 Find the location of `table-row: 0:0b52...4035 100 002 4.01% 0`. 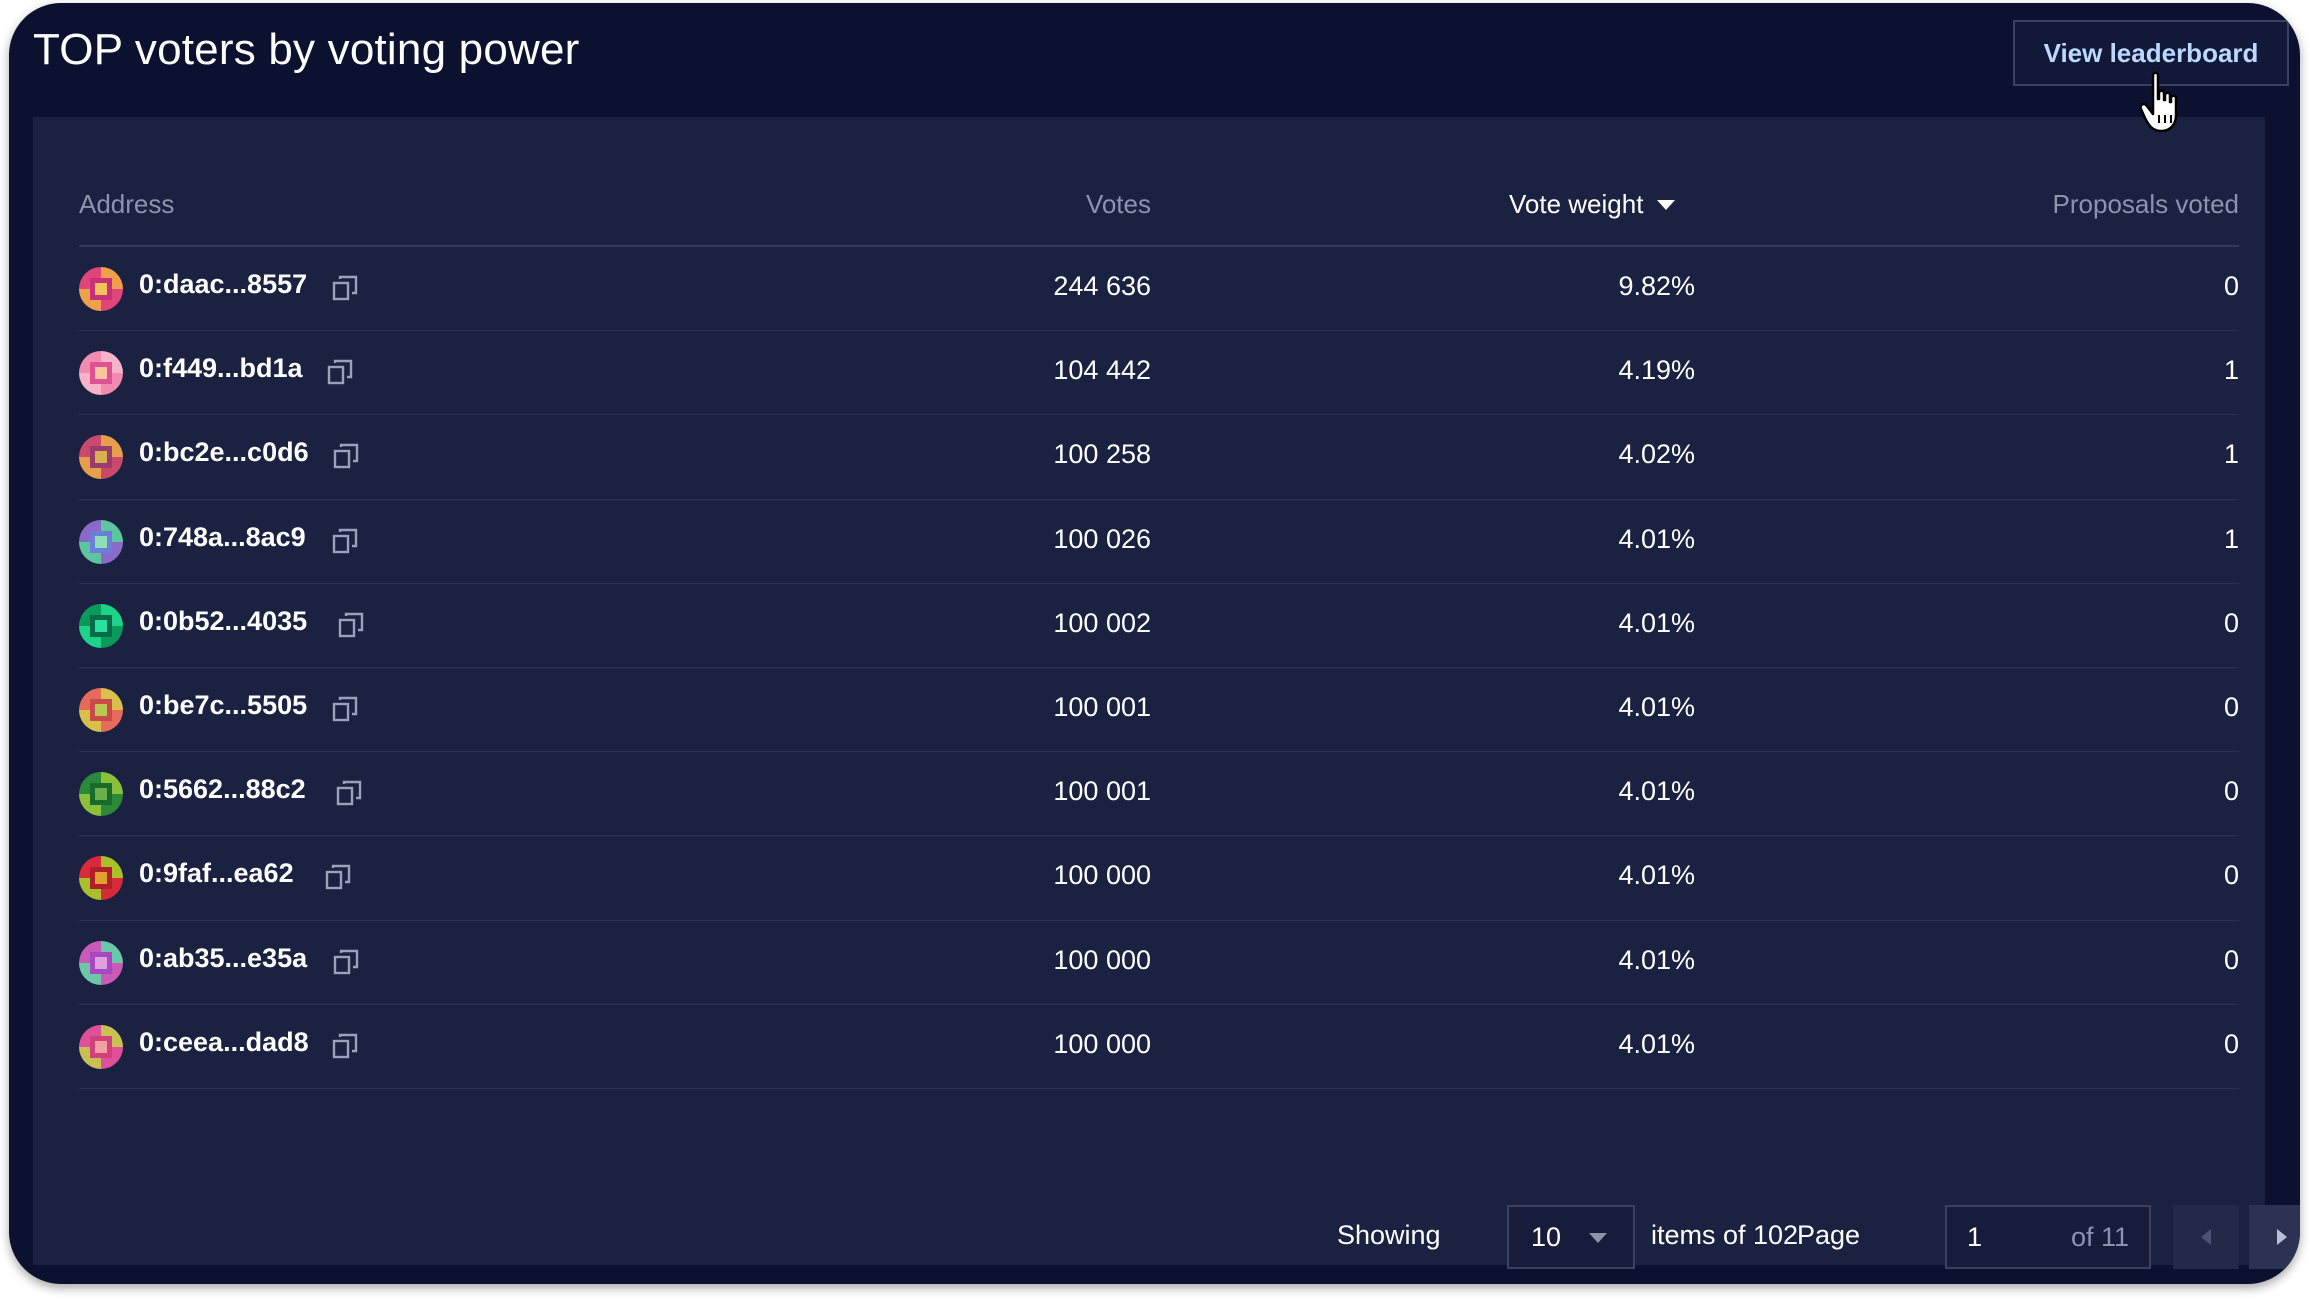

table-row: 0:0b52...4035 100 002 4.01% 0 is located at coordinates (1159, 626).